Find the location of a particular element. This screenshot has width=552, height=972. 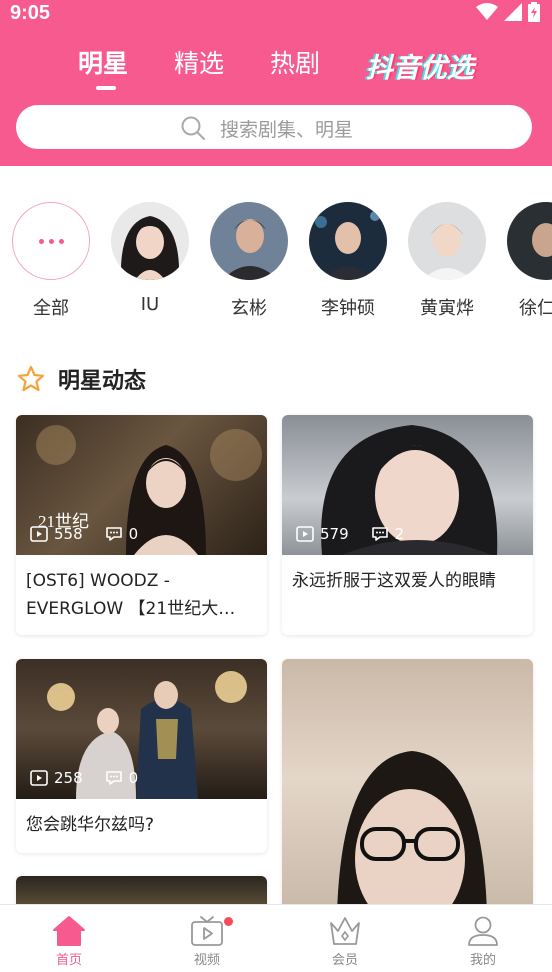

tv-icon is located at coordinates (207, 931).